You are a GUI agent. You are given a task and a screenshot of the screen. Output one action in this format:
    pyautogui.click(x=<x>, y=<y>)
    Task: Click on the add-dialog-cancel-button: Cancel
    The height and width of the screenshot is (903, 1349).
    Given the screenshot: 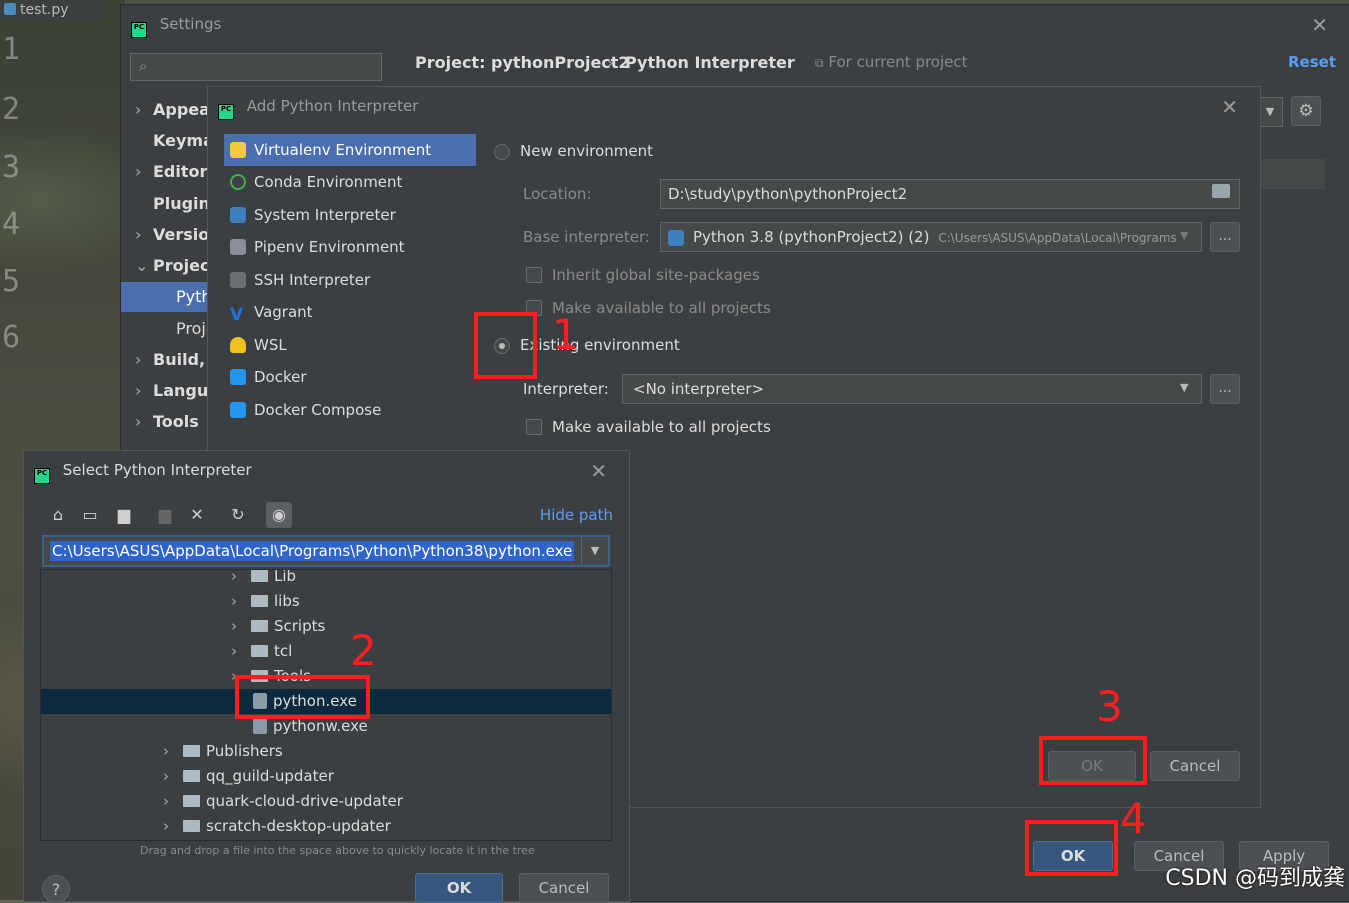 What is the action you would take?
    pyautogui.click(x=1195, y=766)
    